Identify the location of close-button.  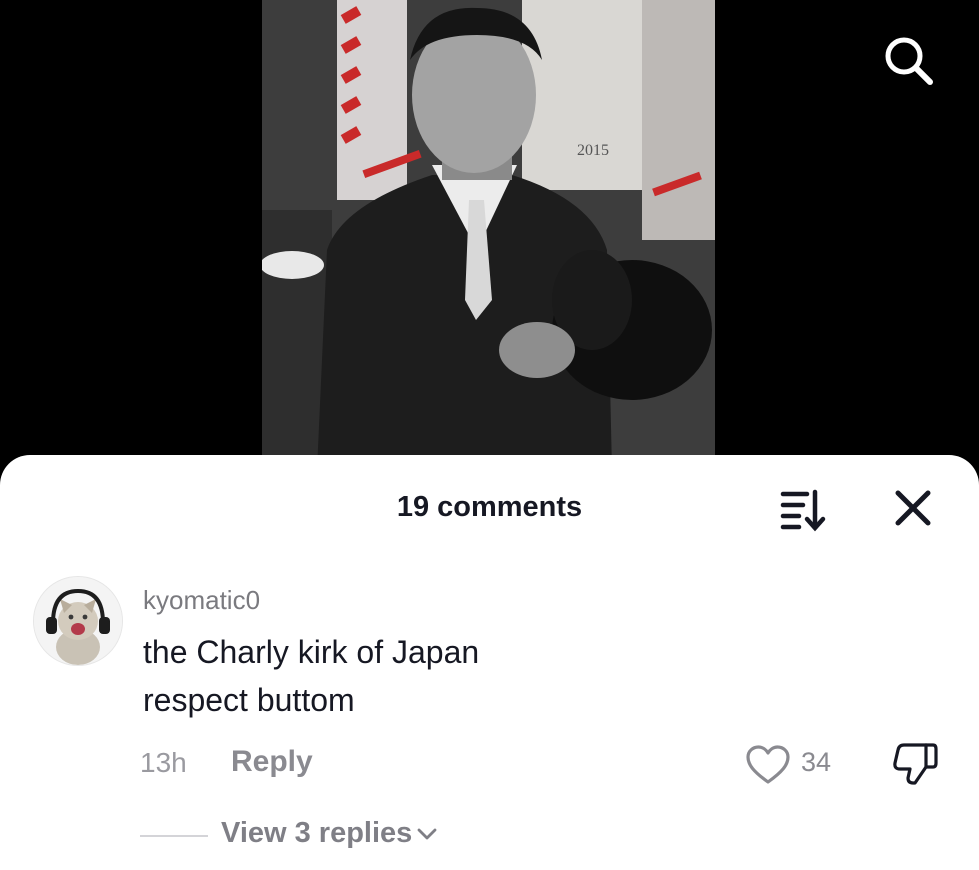
(913, 509).